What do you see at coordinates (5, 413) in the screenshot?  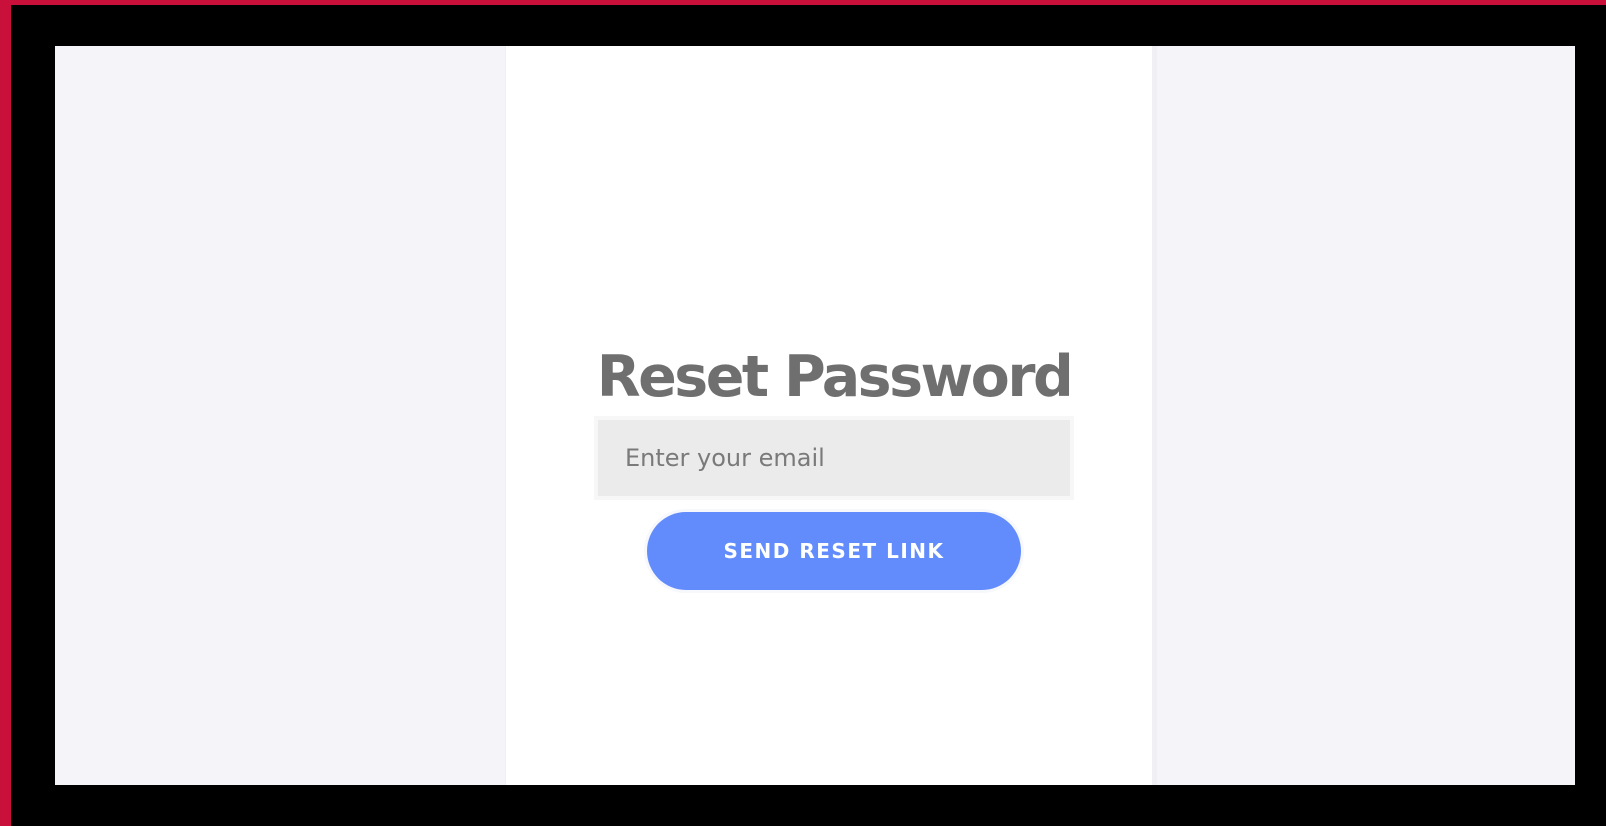 I see `frame-accent-left` at bounding box center [5, 413].